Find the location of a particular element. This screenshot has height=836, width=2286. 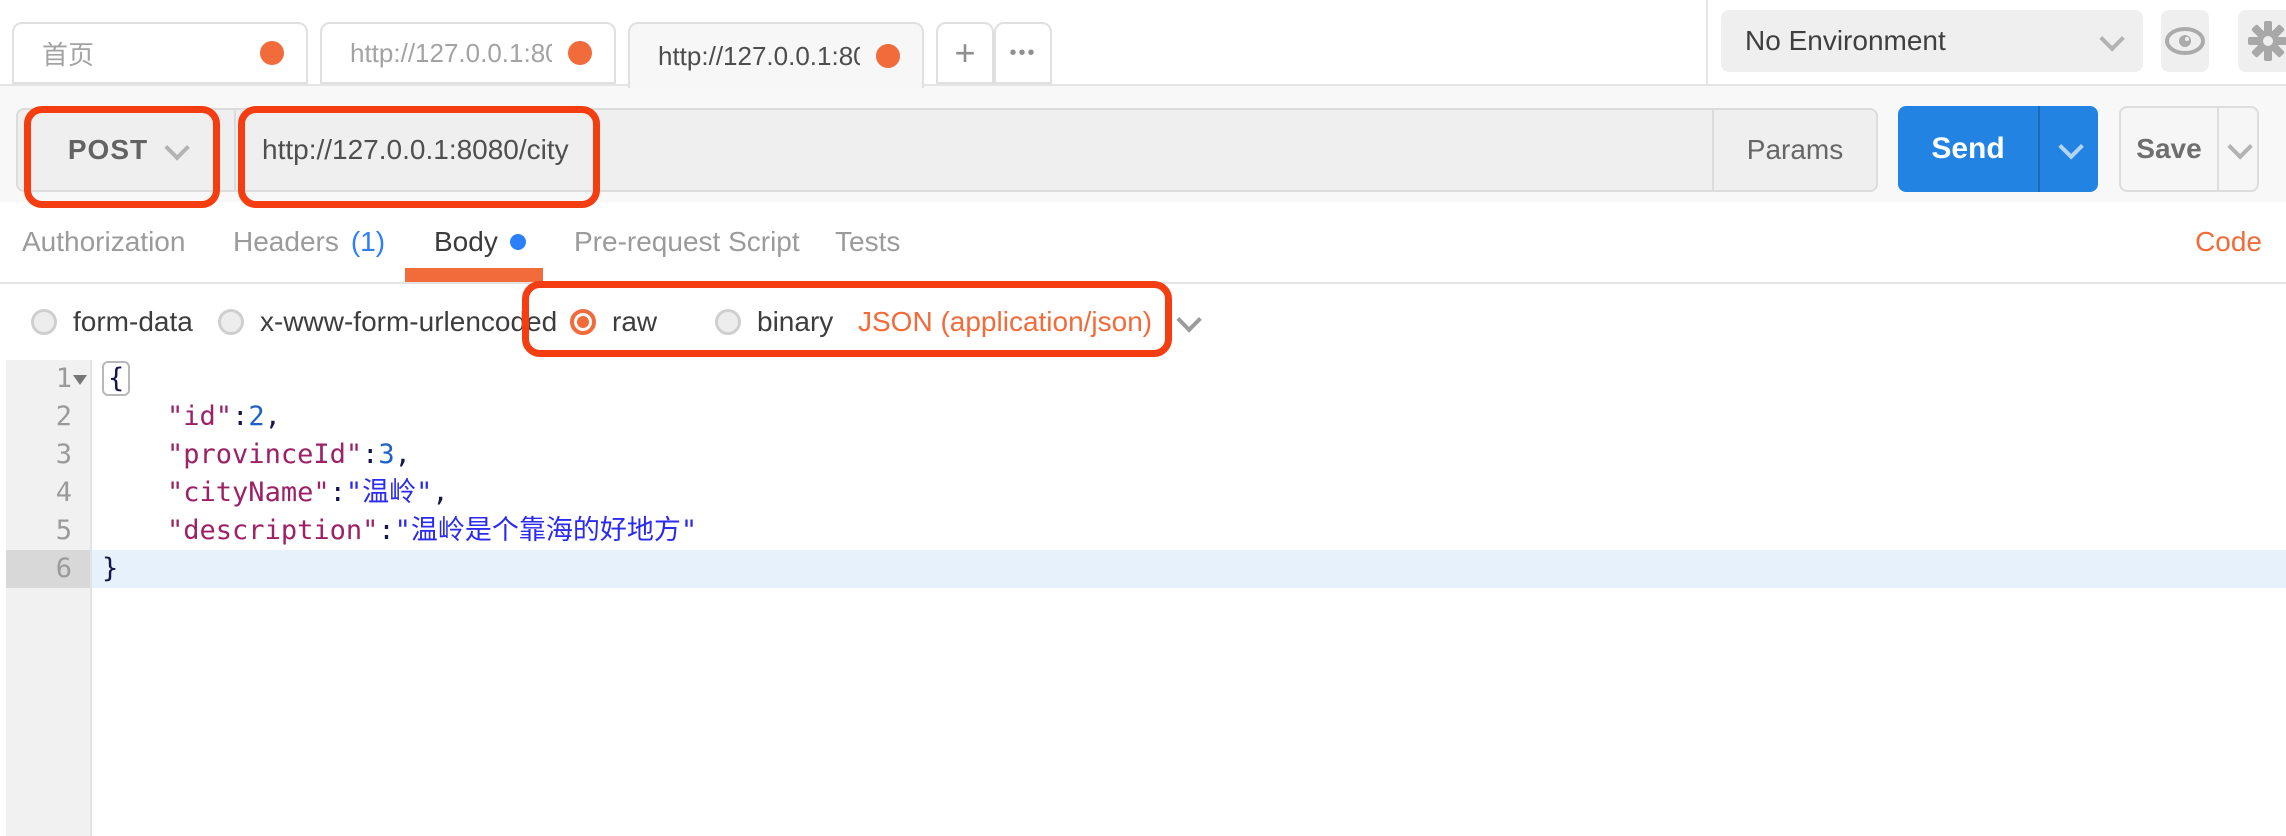

new-tab-button: + is located at coordinates (965, 53).